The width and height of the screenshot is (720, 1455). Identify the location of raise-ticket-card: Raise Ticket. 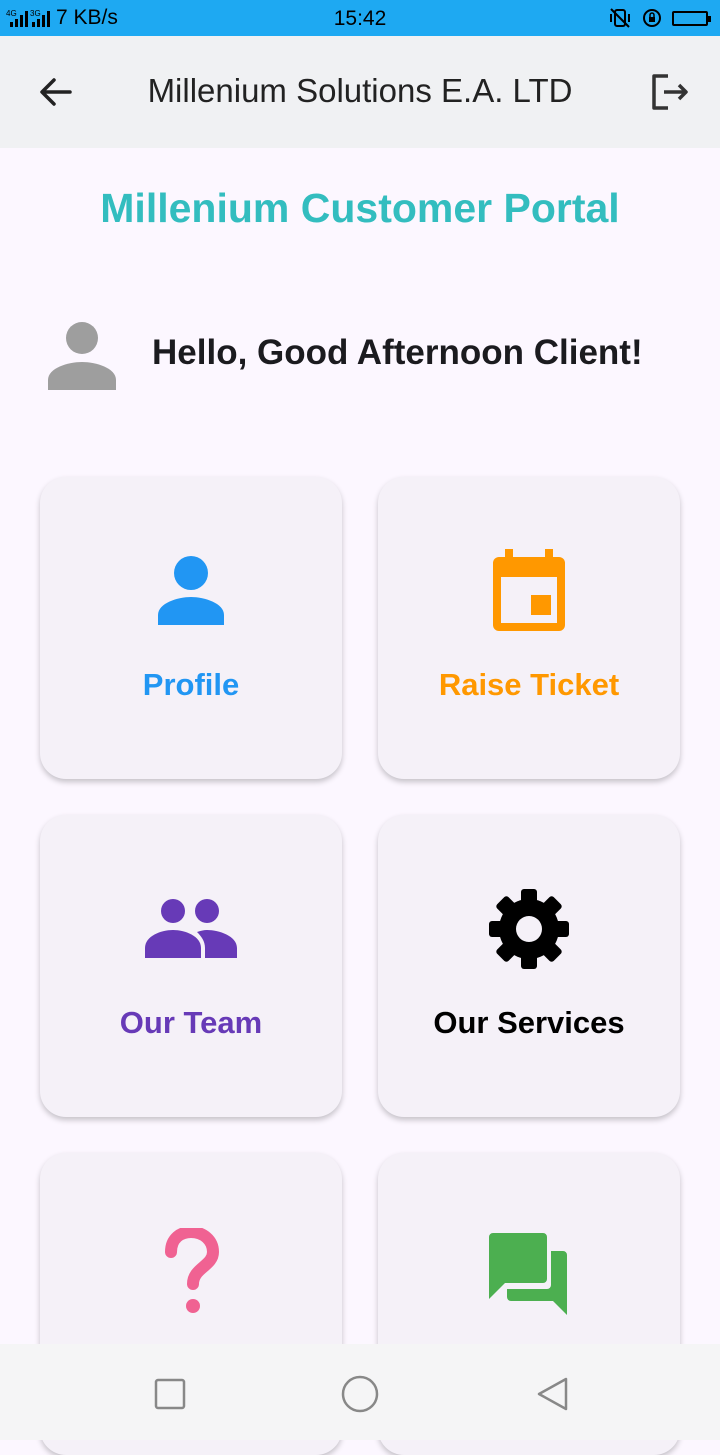
(529, 628).